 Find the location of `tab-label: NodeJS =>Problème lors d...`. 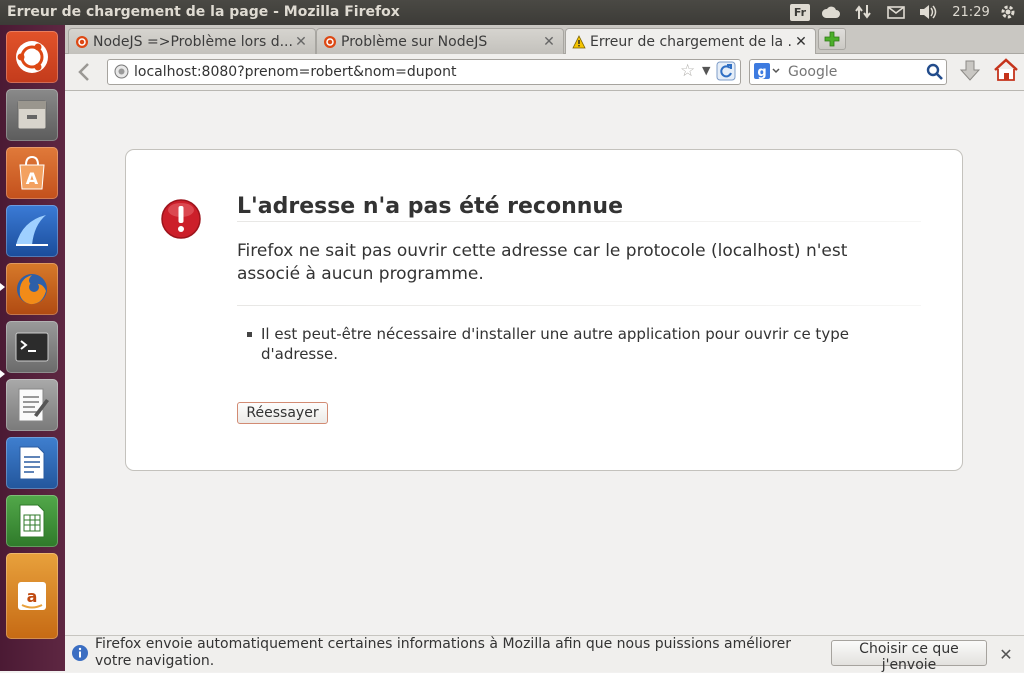

tab-label: NodeJS =>Problème lors d... is located at coordinates (193, 41).